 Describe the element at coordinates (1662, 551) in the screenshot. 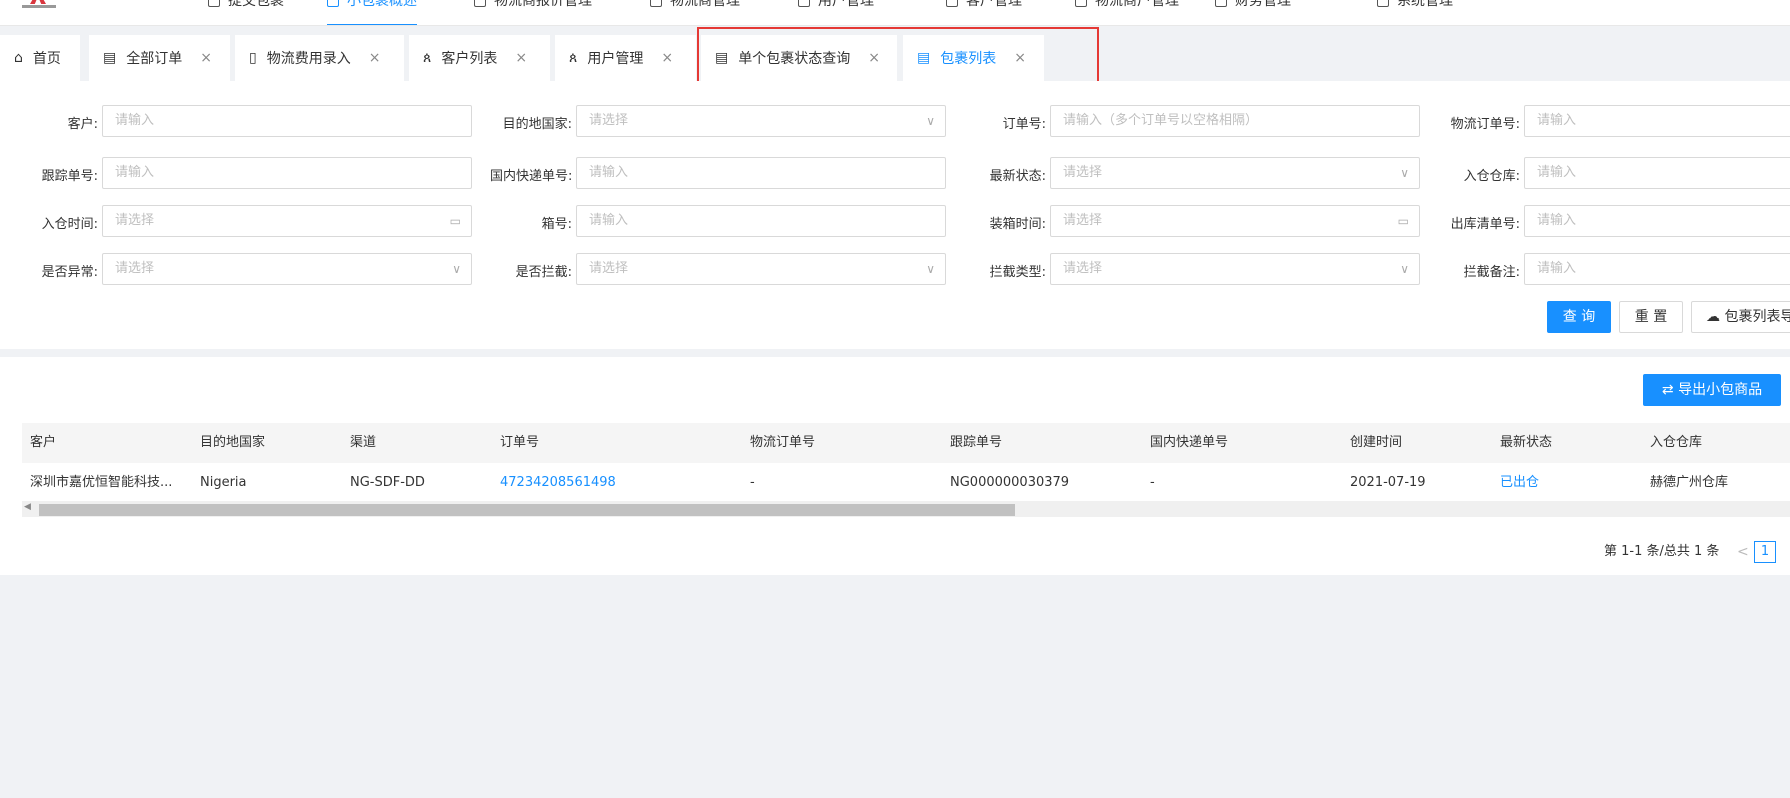

I see `pagination-summary: 第 1-1 条/总共 1 条` at that location.